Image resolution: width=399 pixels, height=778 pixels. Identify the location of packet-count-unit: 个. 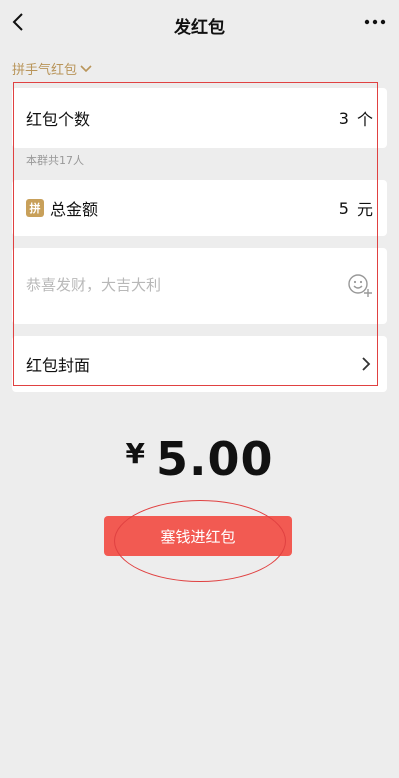
(364, 119).